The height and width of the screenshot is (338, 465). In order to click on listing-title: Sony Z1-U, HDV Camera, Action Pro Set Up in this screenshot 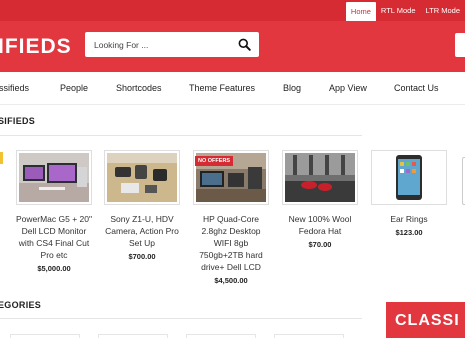, I will do `click(142, 231)`.